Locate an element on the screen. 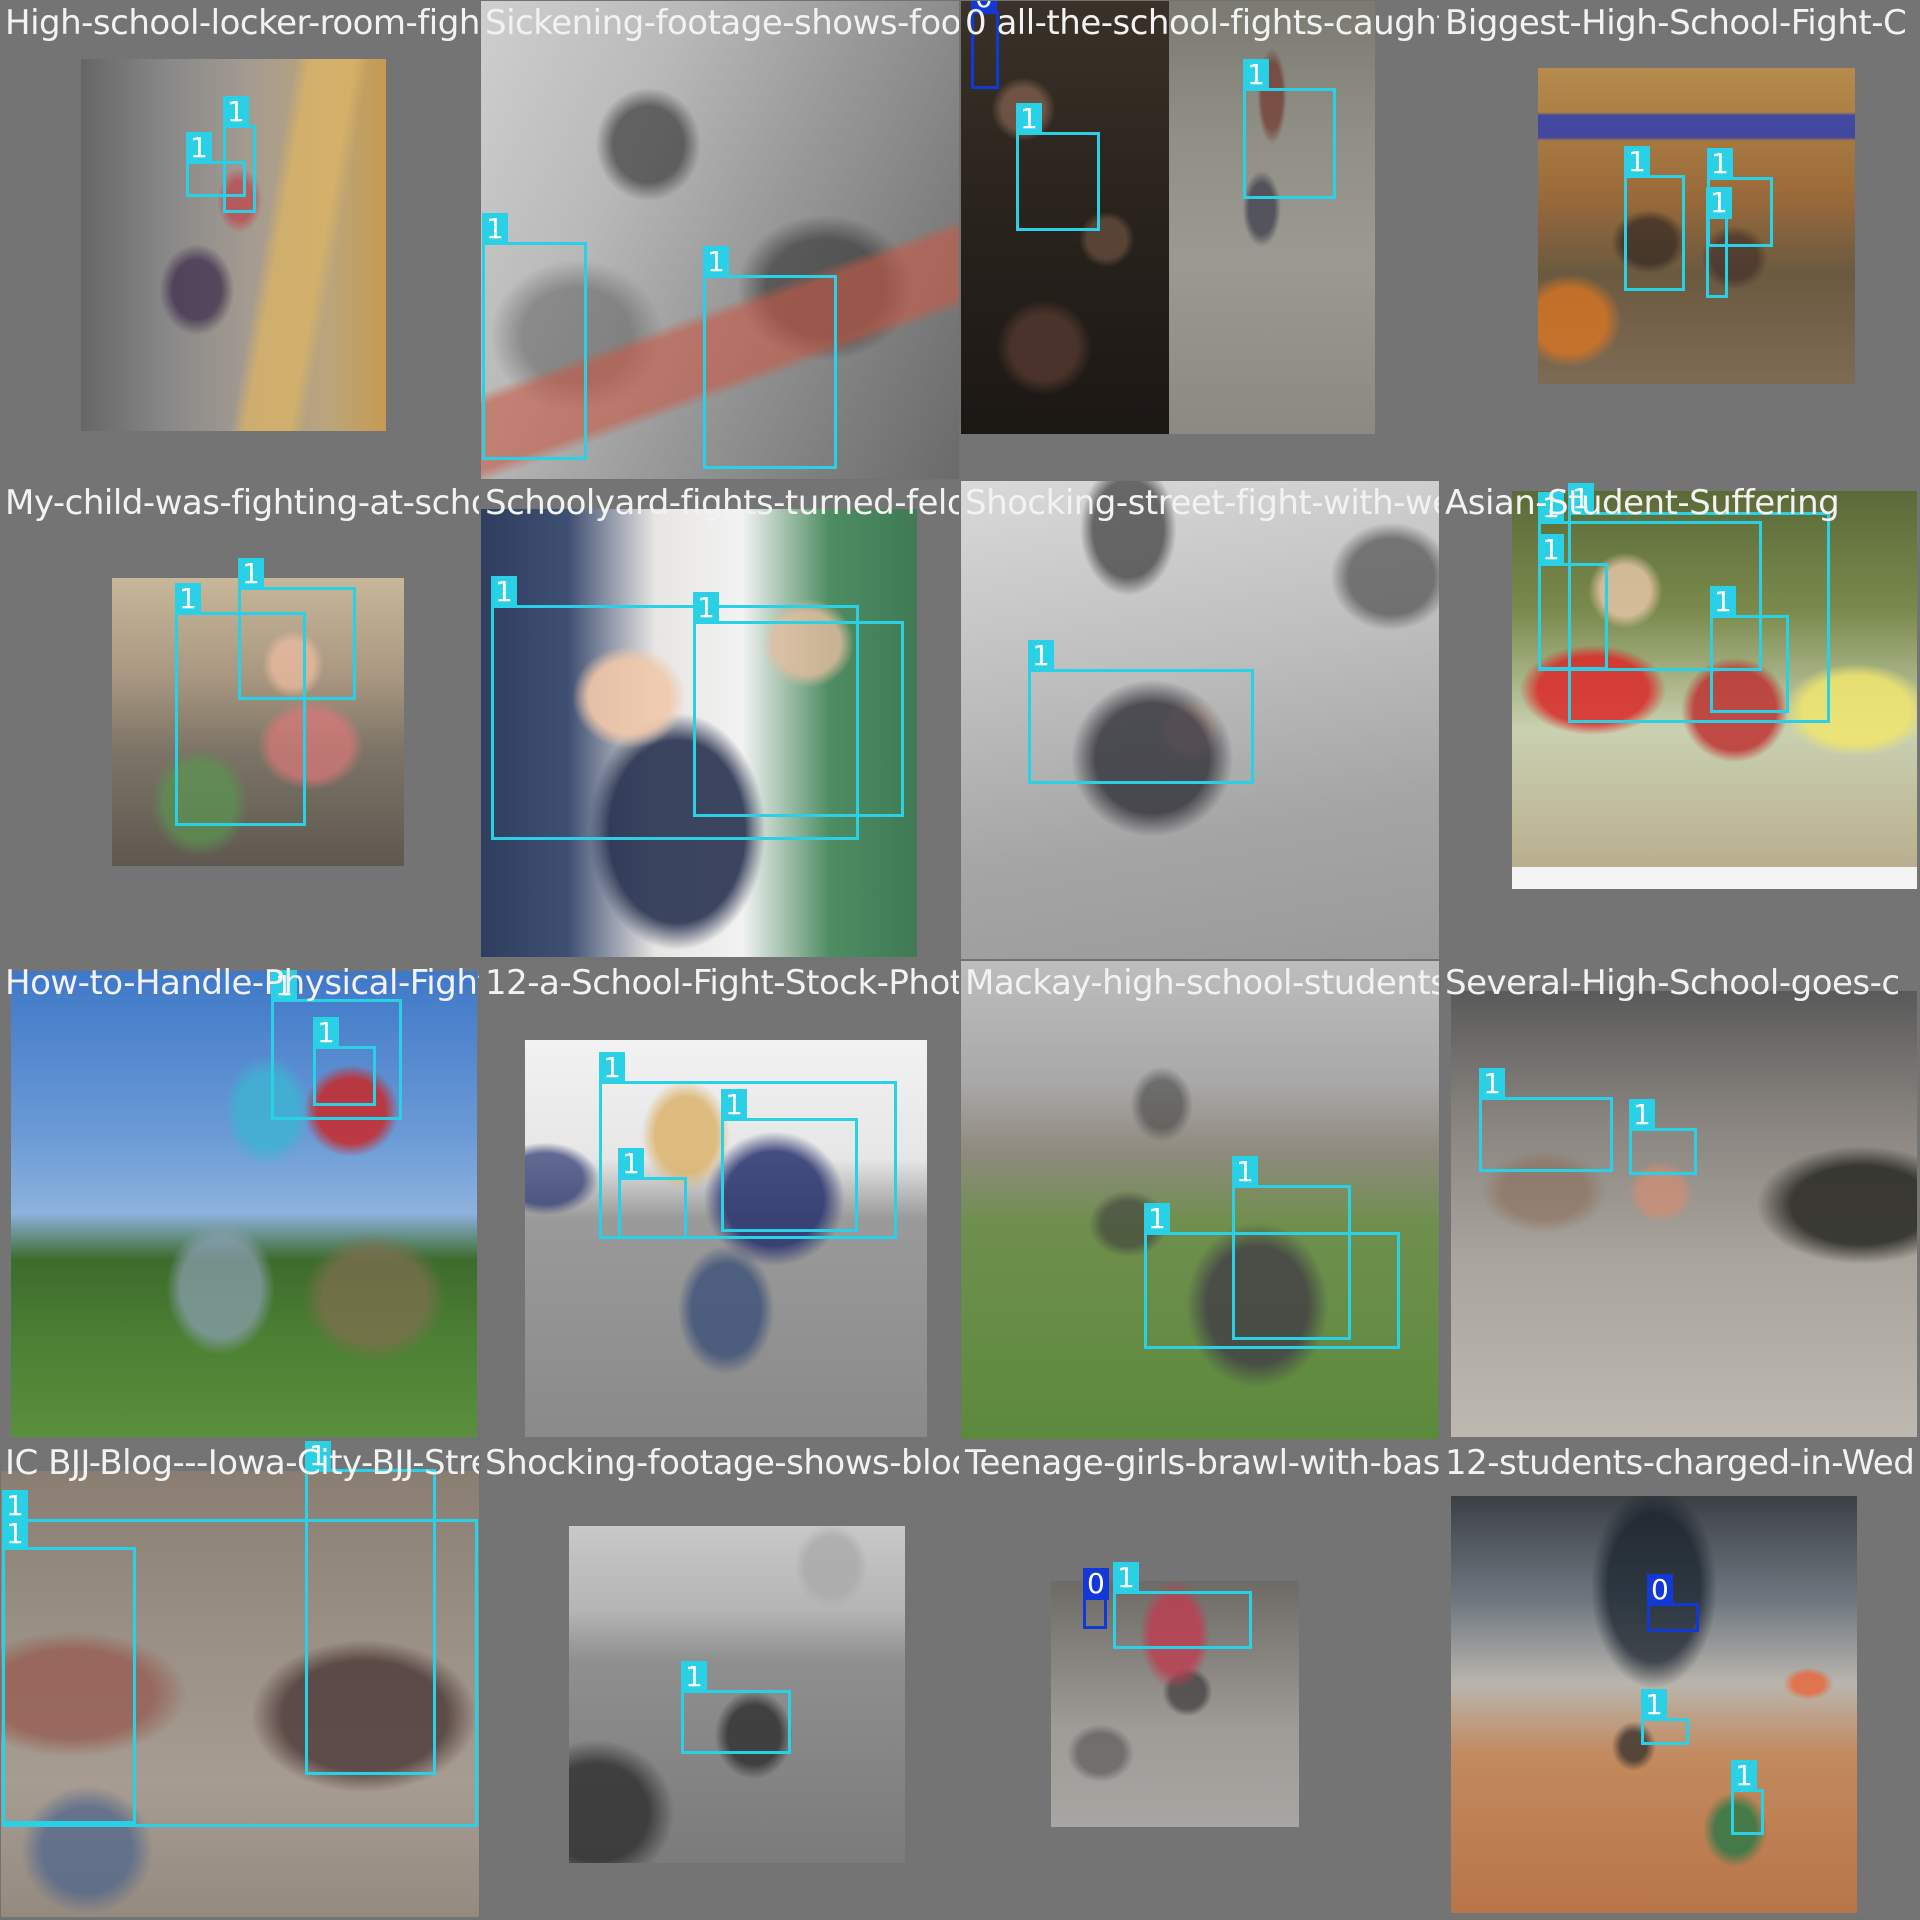  tile-6: Schoolyard-fights-turned-felon 1 1 is located at coordinates (720, 720).